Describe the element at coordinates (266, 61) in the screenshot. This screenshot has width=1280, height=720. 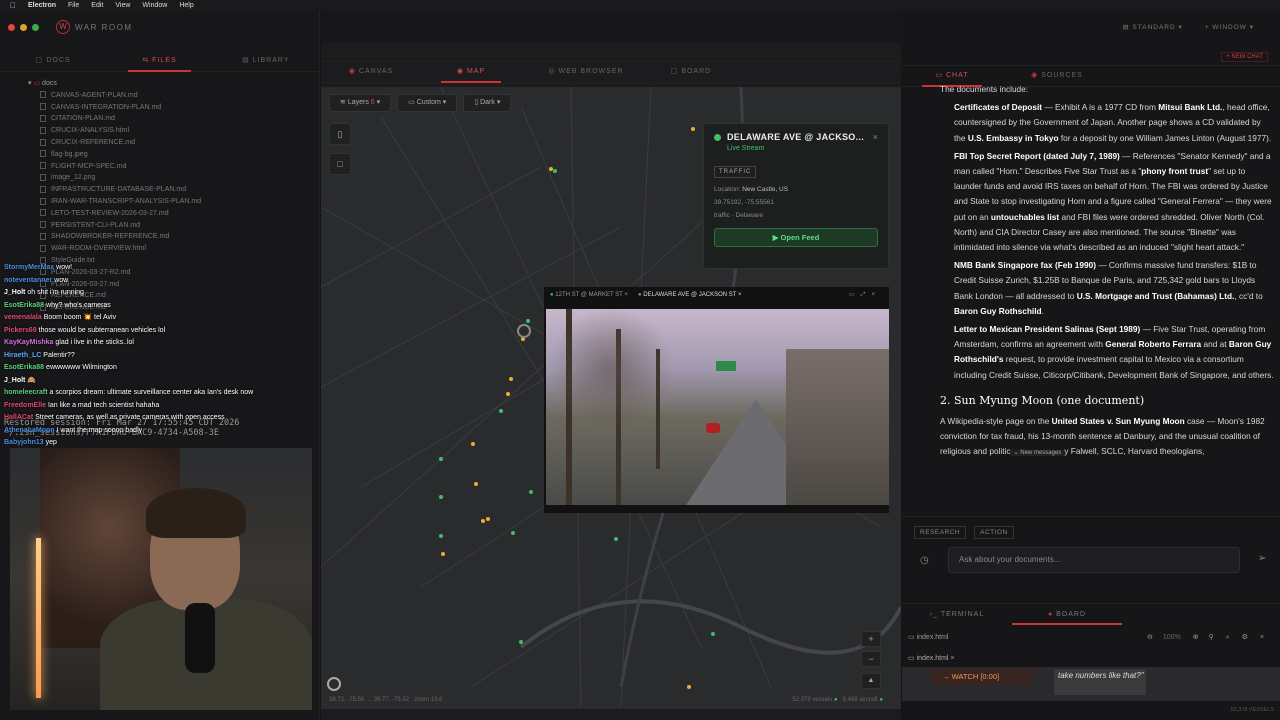
I see `tab-library: ▤ LIBRARY` at that location.